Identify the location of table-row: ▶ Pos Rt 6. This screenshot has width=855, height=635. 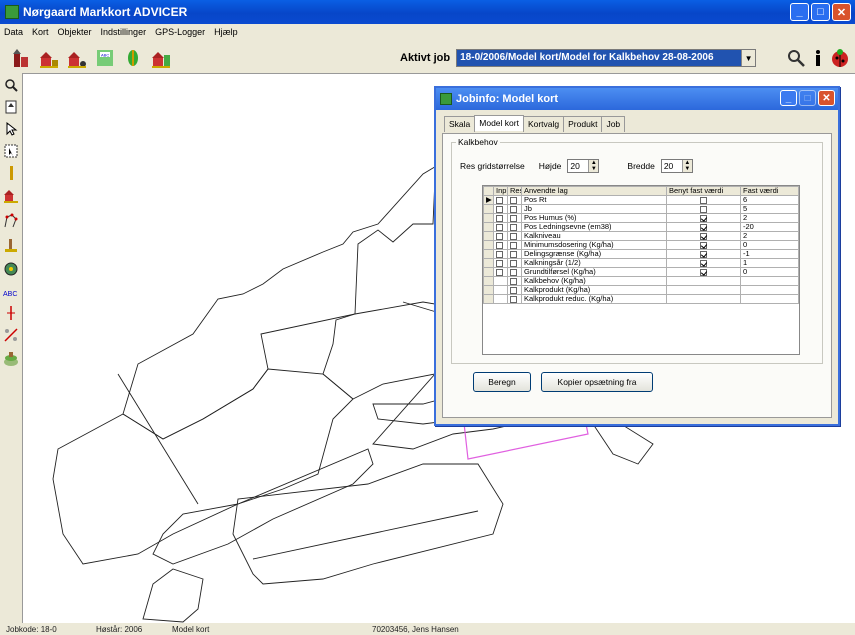
(641, 200).